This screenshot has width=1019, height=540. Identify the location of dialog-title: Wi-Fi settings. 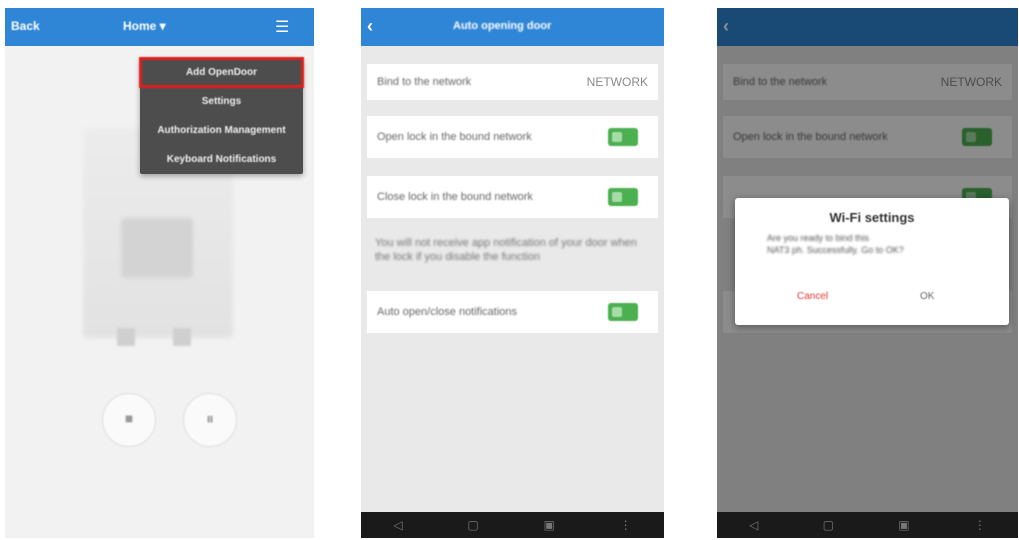
(872, 217).